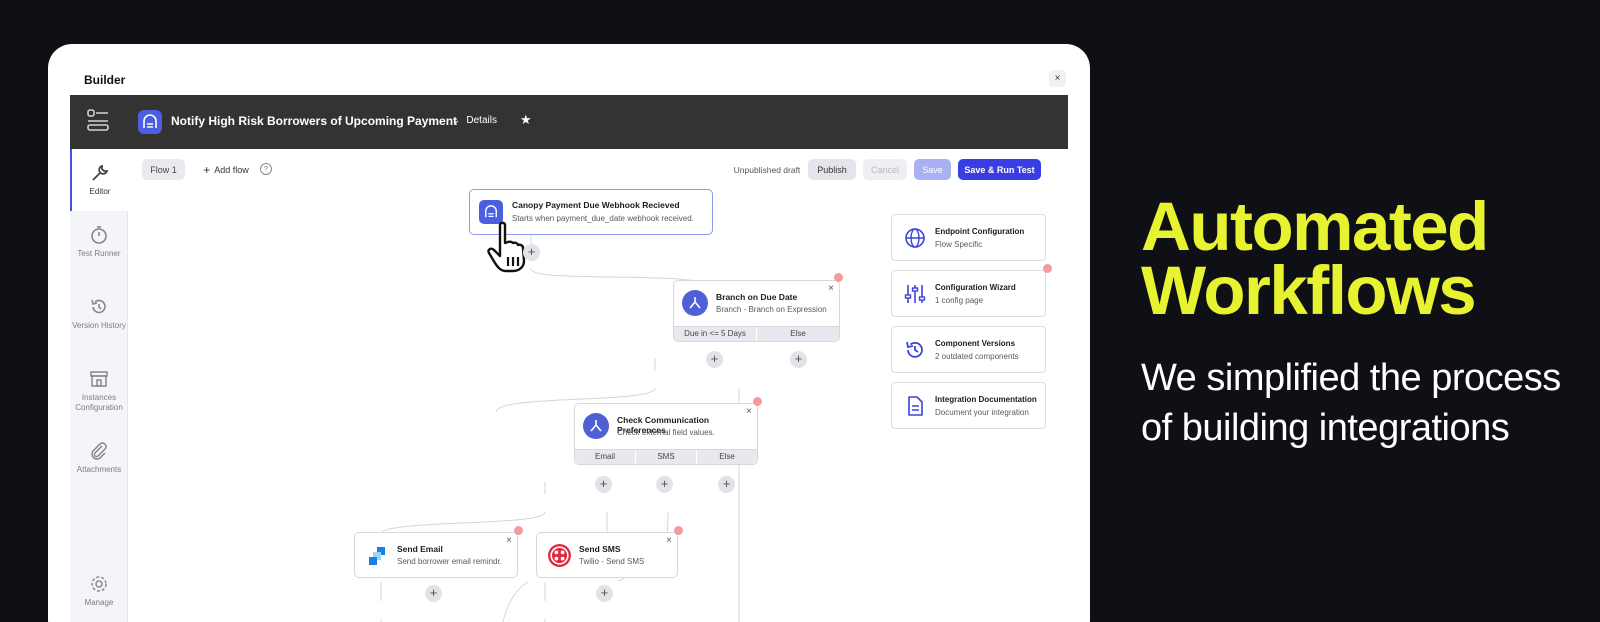 Image resolution: width=1600 pixels, height=622 pixels. Describe the element at coordinates (915, 294) in the screenshot. I see `sliders-icon` at that location.